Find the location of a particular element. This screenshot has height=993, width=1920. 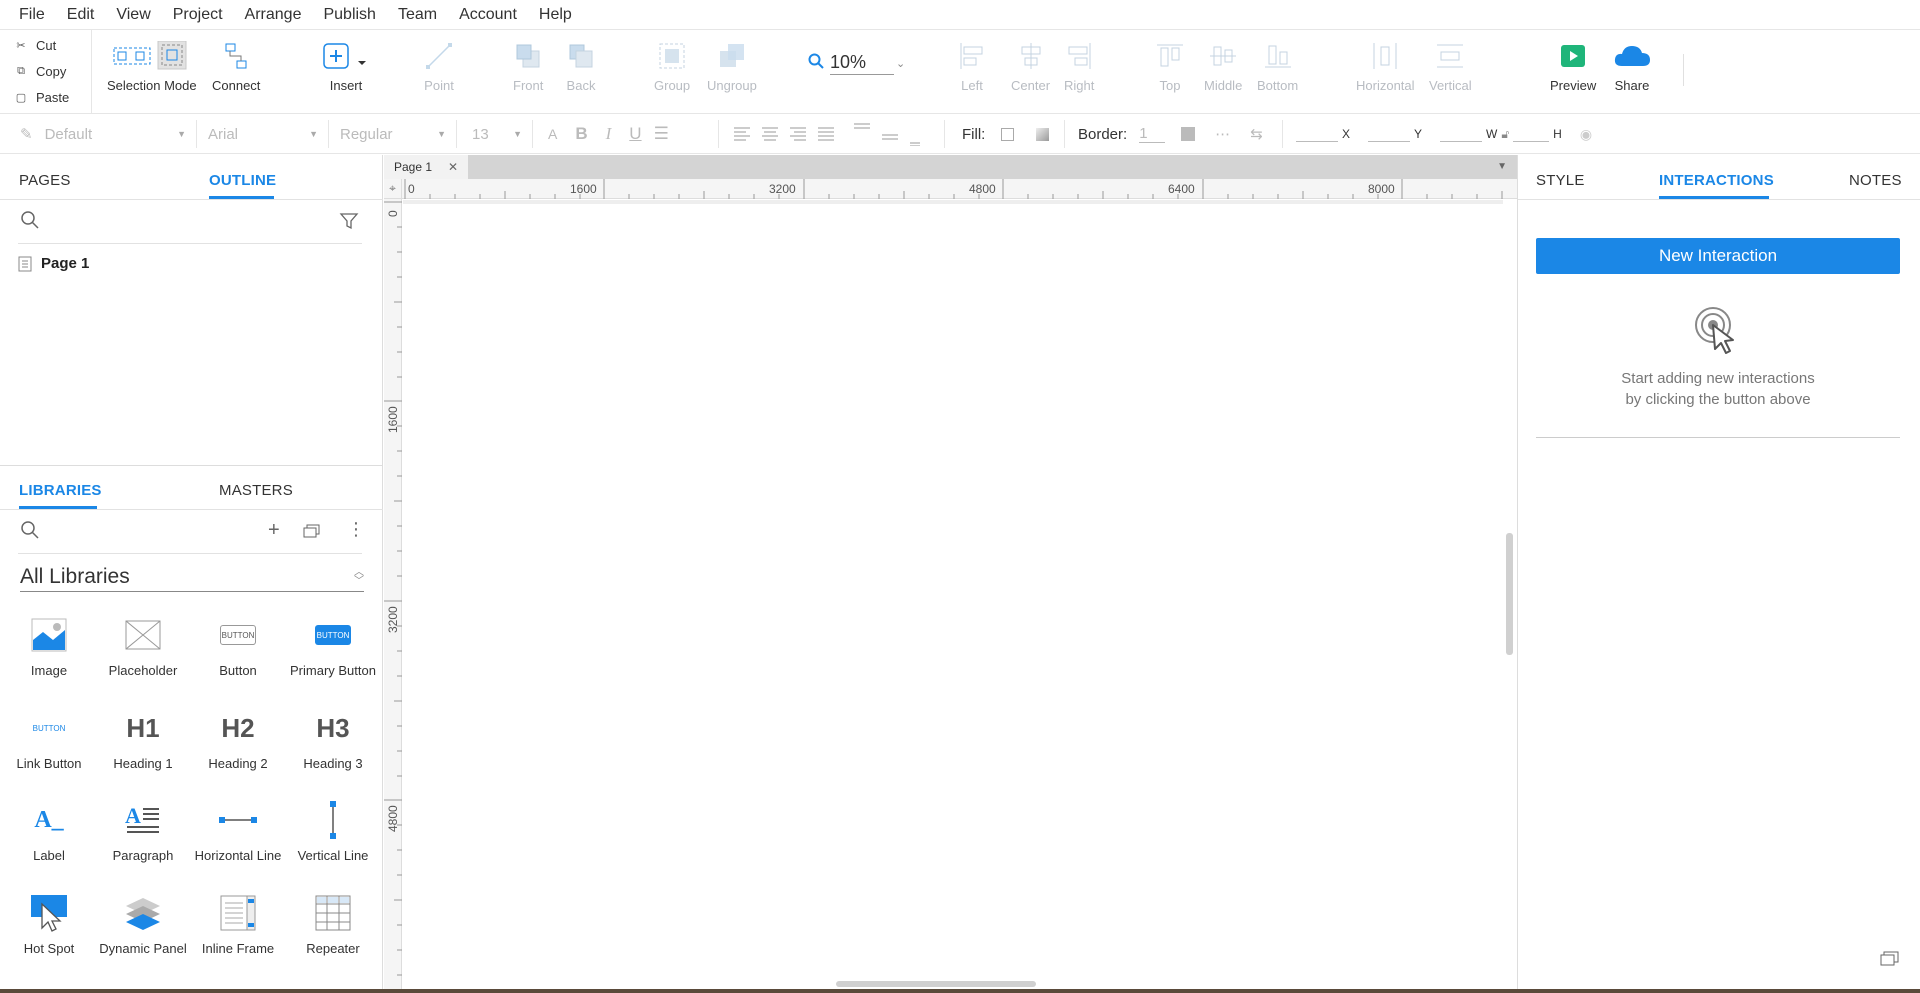

widget-button: BUTTON Button is located at coordinates (238, 653).